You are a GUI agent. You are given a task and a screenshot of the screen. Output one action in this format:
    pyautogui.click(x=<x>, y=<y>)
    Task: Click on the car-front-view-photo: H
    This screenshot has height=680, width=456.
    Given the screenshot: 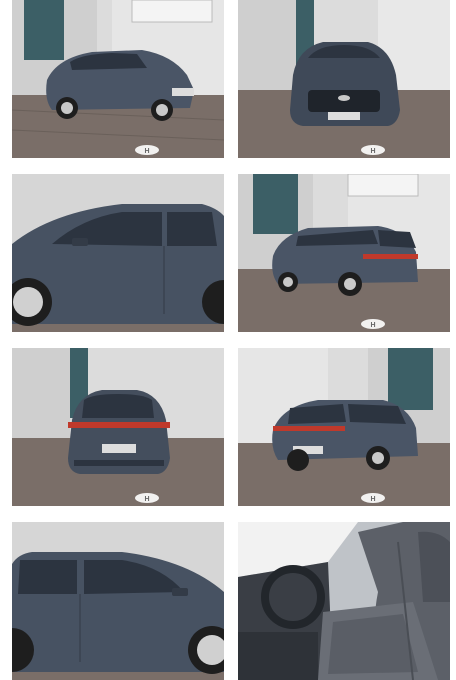 What is the action you would take?
    pyautogui.click(x=344, y=79)
    